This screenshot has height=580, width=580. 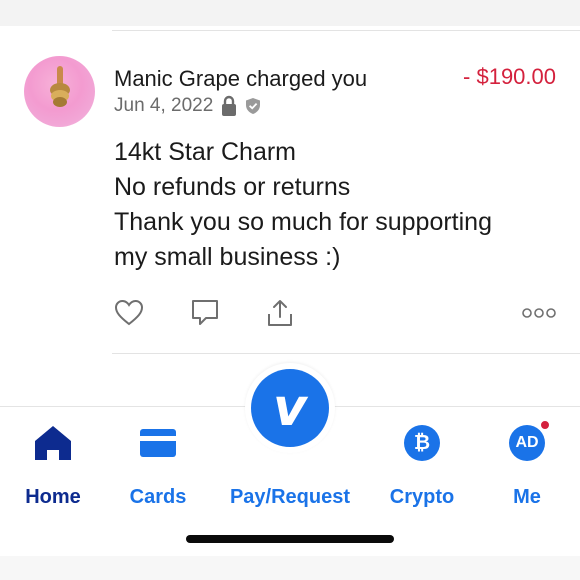 What do you see at coordinates (303, 78) in the screenshot?
I see `action-text: charged you` at bounding box center [303, 78].